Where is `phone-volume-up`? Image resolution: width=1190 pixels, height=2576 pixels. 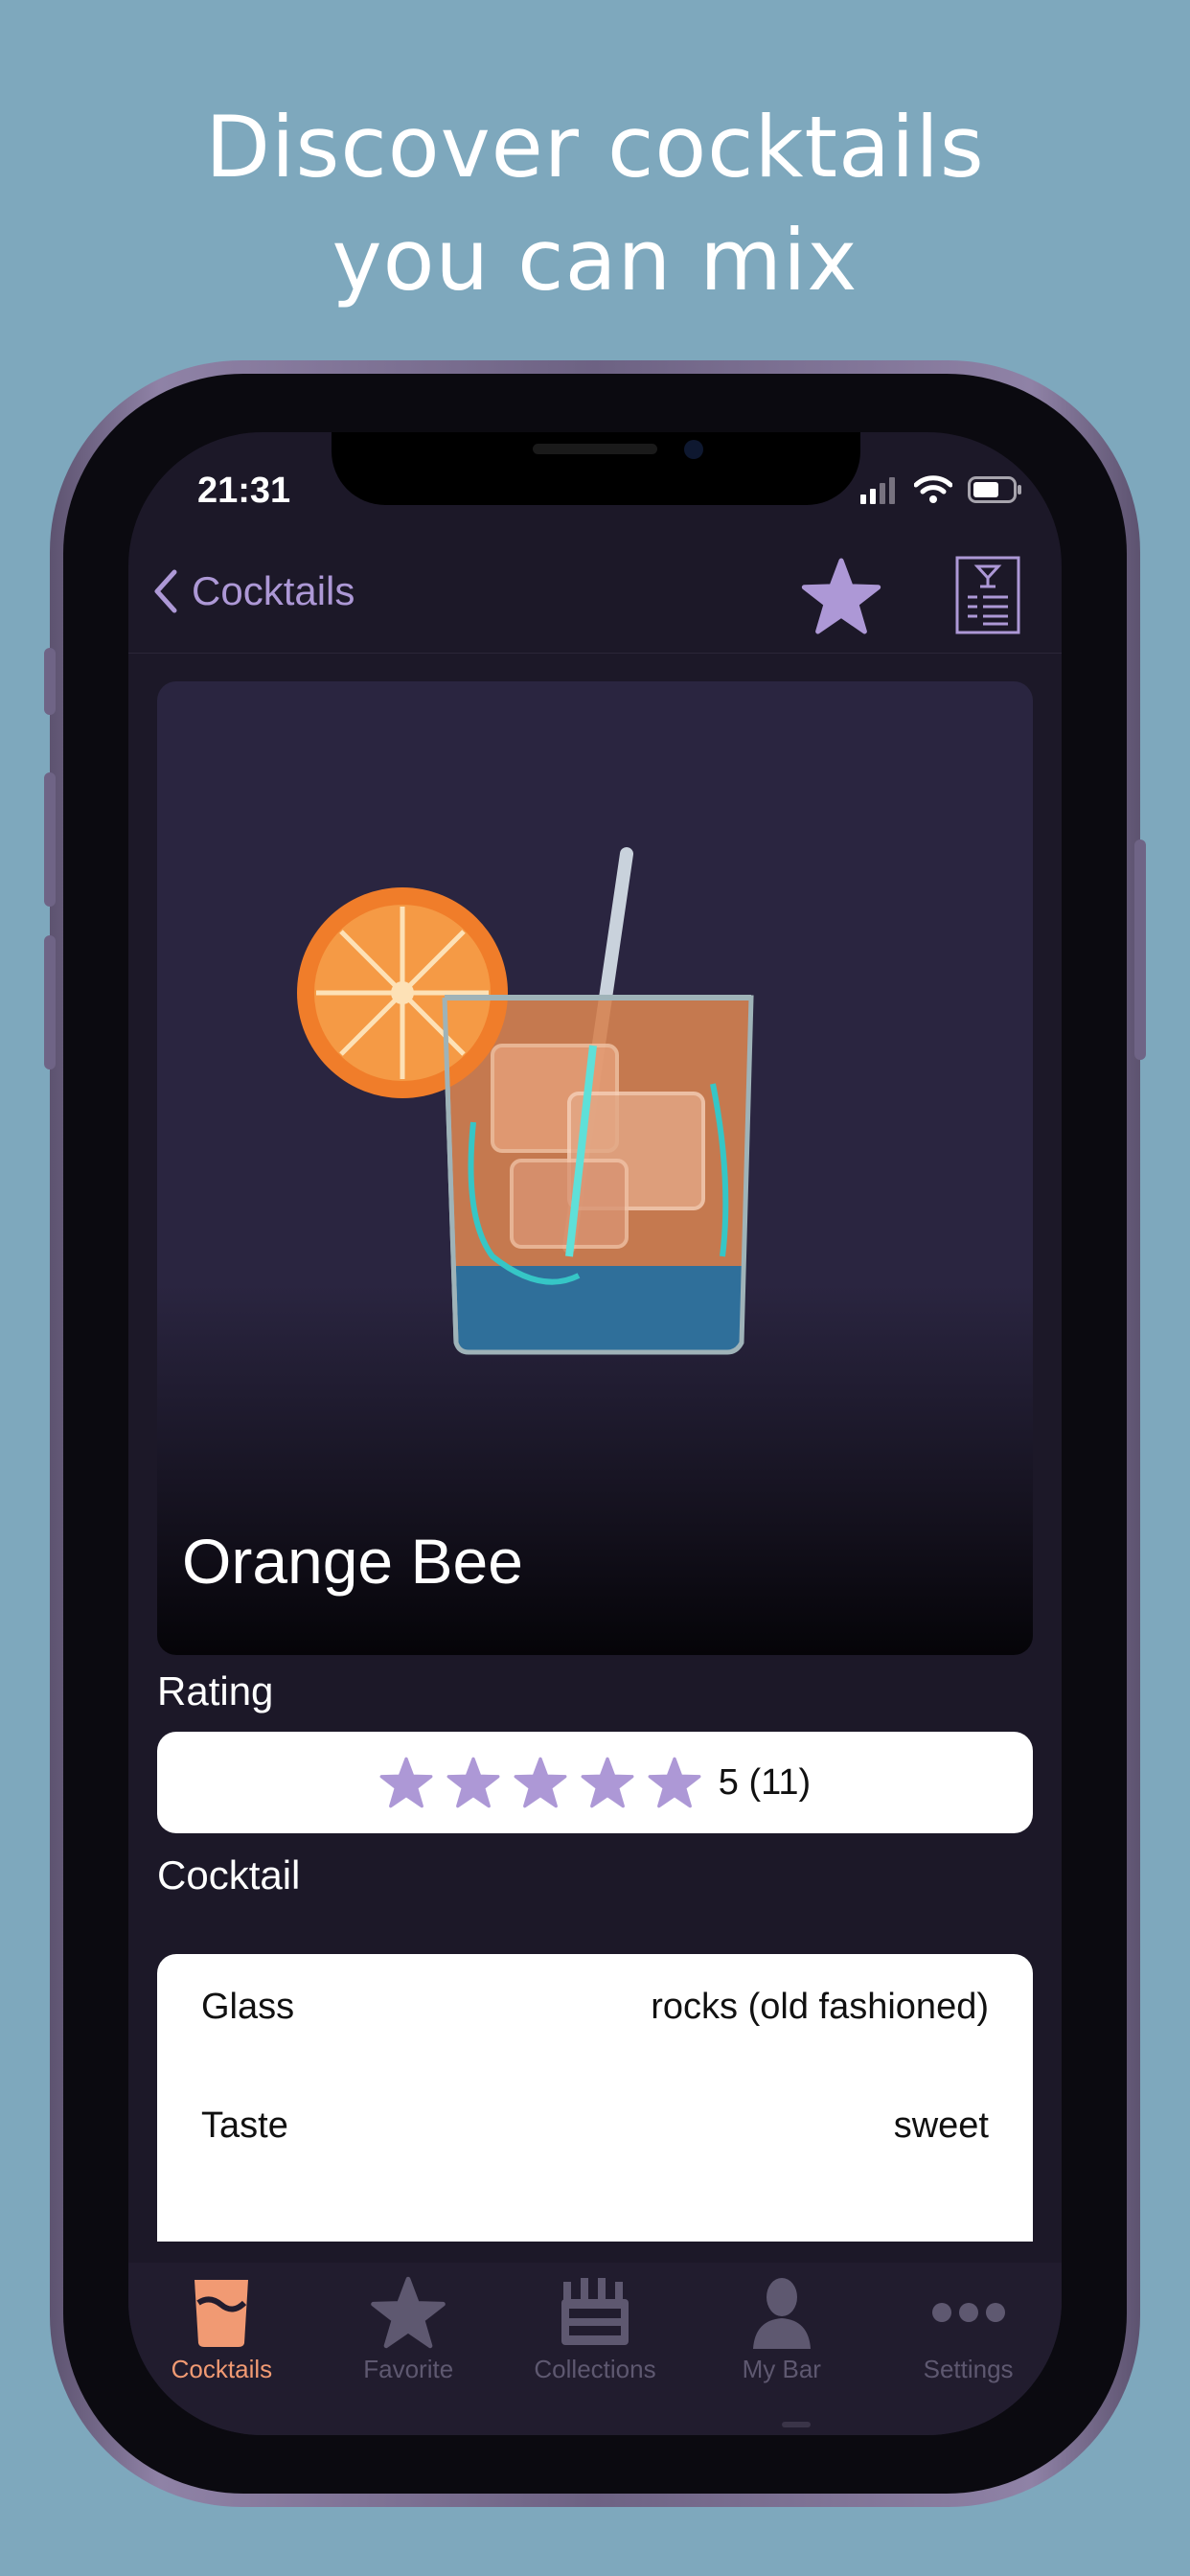 phone-volume-up is located at coordinates (50, 839).